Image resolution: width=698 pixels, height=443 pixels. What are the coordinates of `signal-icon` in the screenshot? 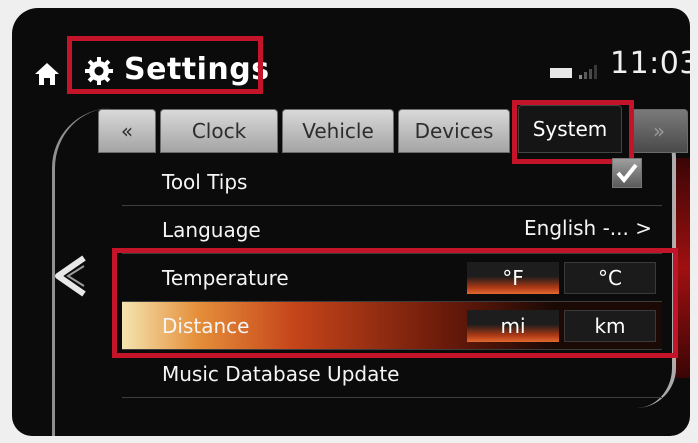 It's located at (588, 72).